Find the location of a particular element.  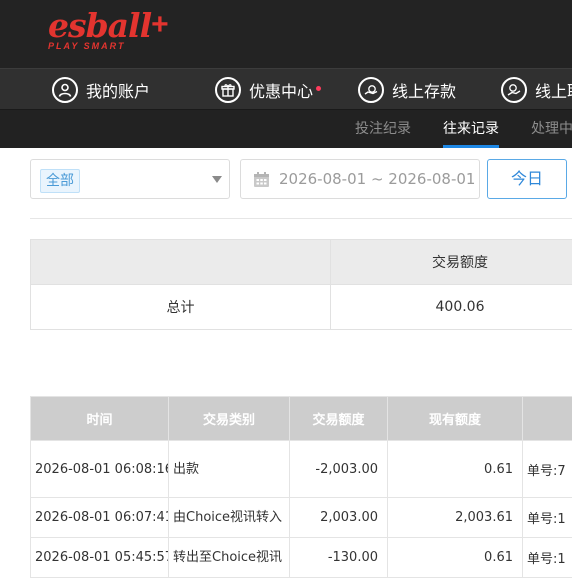

column-header-time: 时间 is located at coordinates (99, 418).